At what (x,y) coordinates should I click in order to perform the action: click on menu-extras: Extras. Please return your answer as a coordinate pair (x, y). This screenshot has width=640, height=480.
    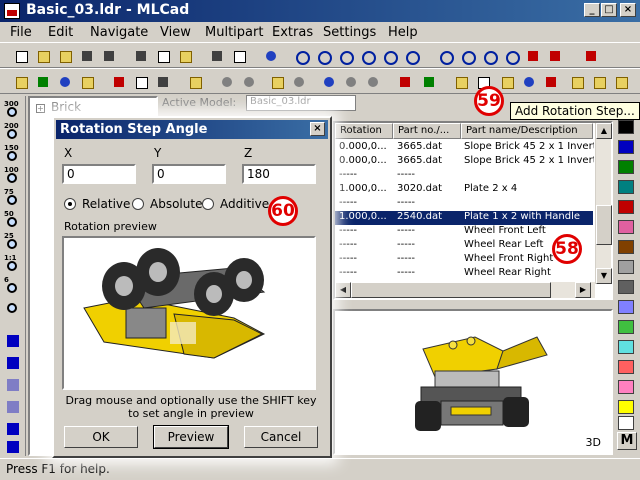
    Looking at the image, I should click on (292, 32).